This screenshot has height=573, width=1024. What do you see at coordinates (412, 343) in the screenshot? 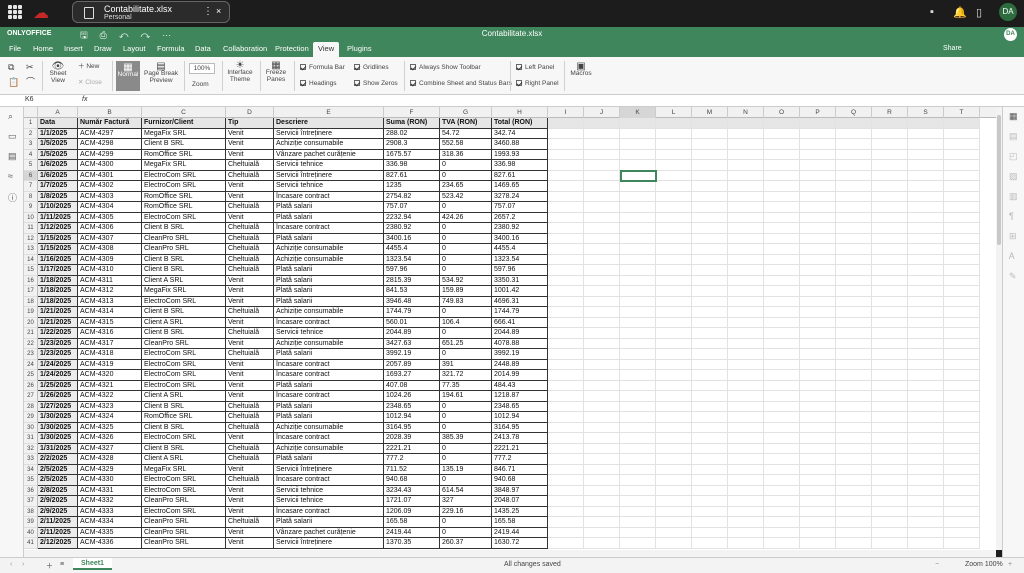
I see `cell: 3427.63` at bounding box center [412, 343].